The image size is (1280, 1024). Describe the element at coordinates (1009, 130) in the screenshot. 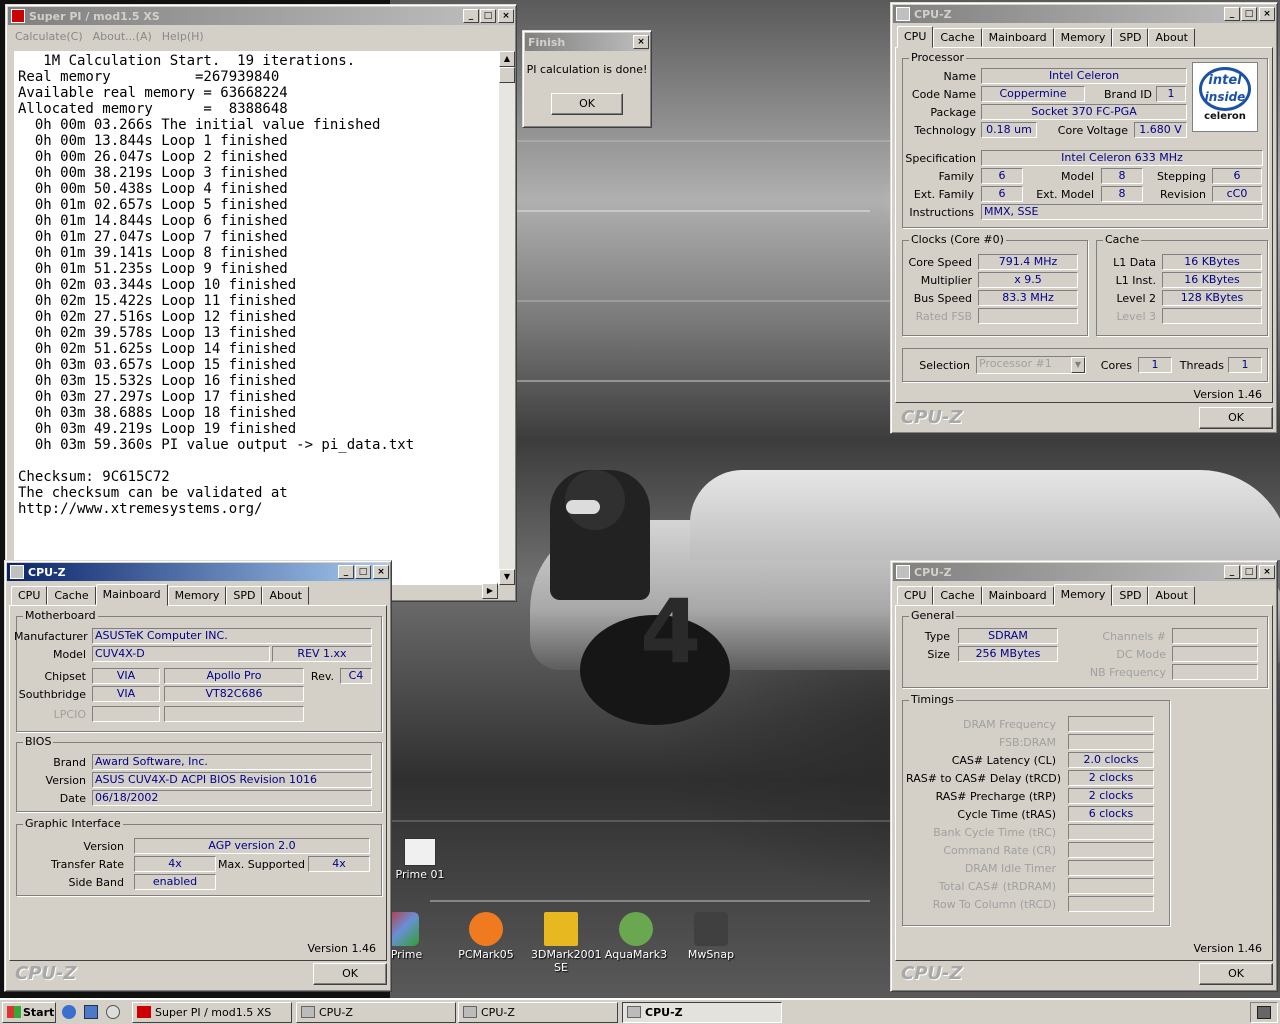

I see `technology: 0.18 um` at that location.